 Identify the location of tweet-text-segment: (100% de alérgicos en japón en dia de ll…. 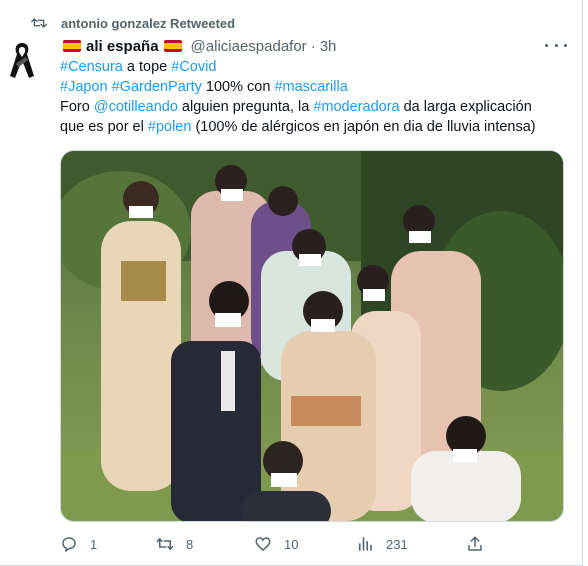
(363, 127).